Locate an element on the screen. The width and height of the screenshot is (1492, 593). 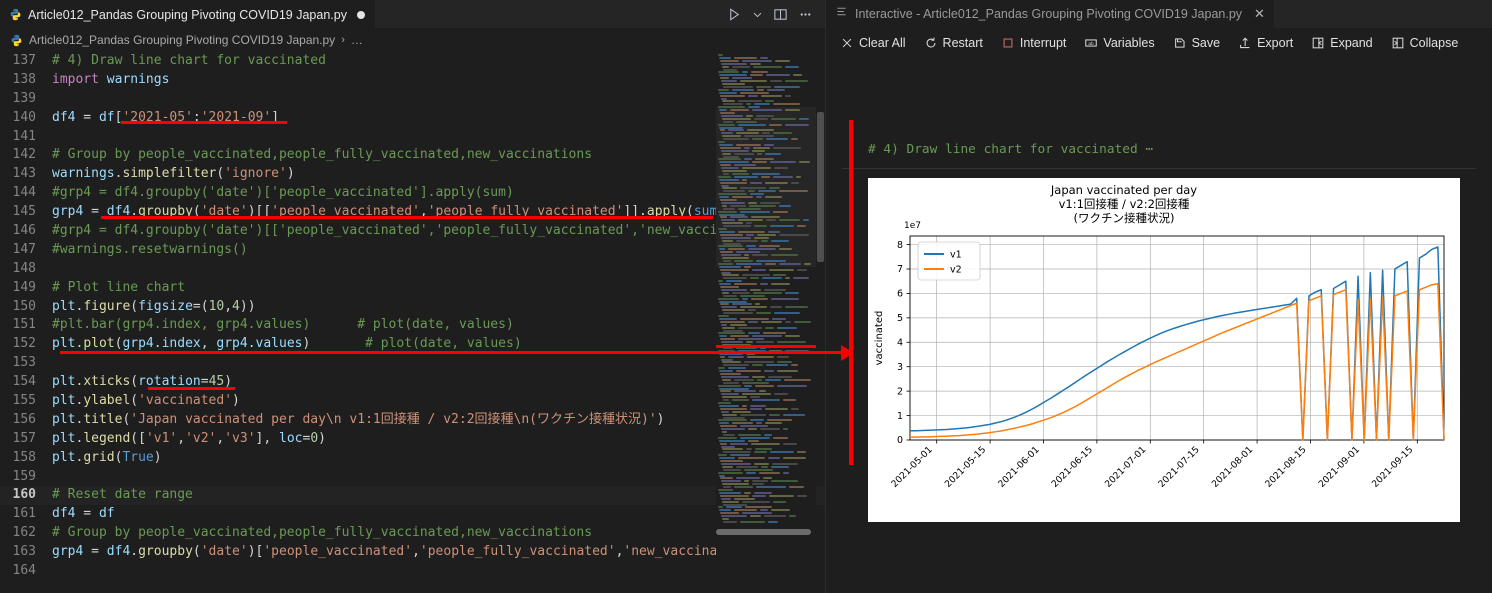
export-button: Export is located at coordinates (1266, 43).